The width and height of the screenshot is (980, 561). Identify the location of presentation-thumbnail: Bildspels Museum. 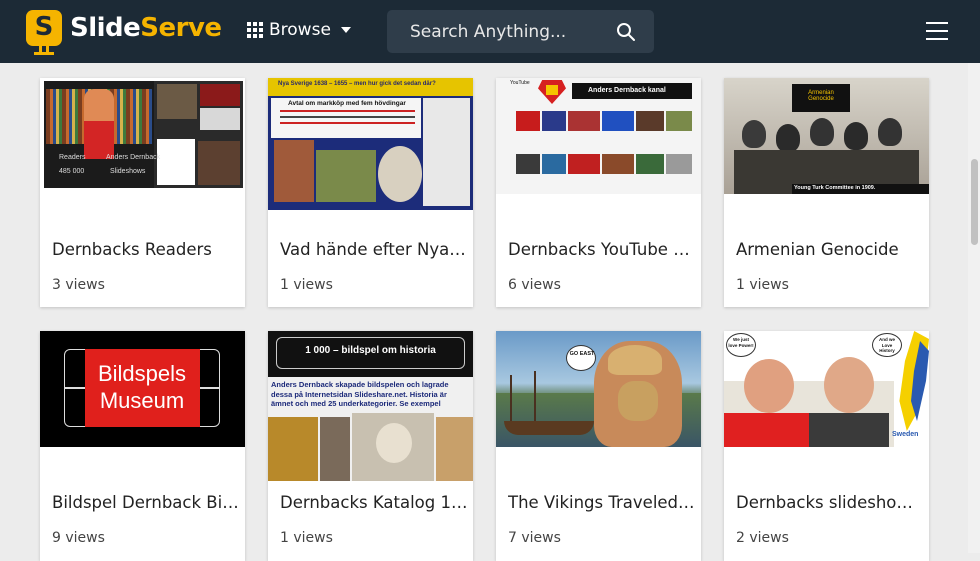
(142, 389).